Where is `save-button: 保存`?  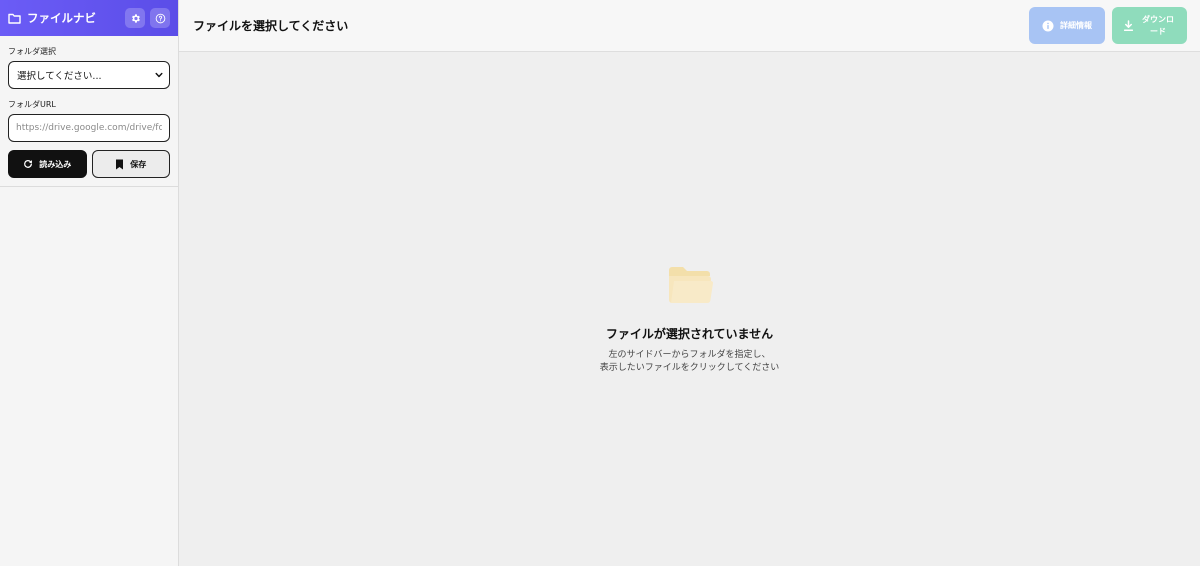
save-button: 保存 is located at coordinates (130, 164).